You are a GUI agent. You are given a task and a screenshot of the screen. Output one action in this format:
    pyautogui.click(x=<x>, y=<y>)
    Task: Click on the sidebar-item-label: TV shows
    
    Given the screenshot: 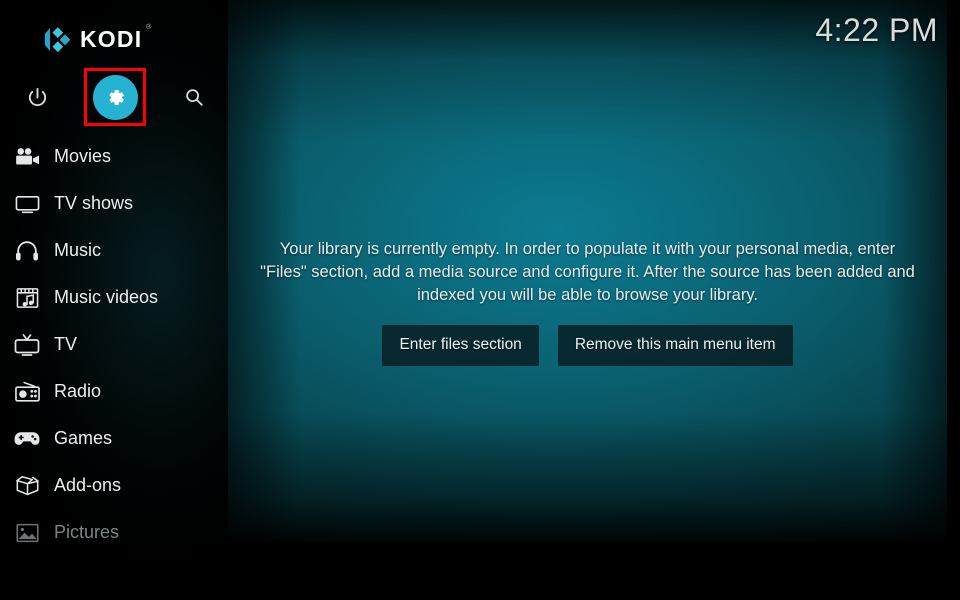 What is the action you would take?
    pyautogui.click(x=94, y=203)
    